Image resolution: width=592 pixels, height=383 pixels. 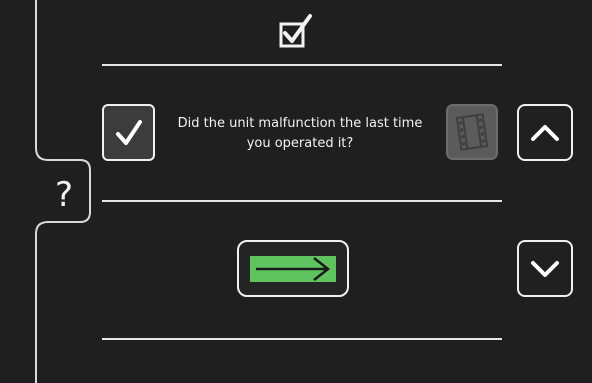 I want to click on scroll-down-button, so click(x=545, y=268).